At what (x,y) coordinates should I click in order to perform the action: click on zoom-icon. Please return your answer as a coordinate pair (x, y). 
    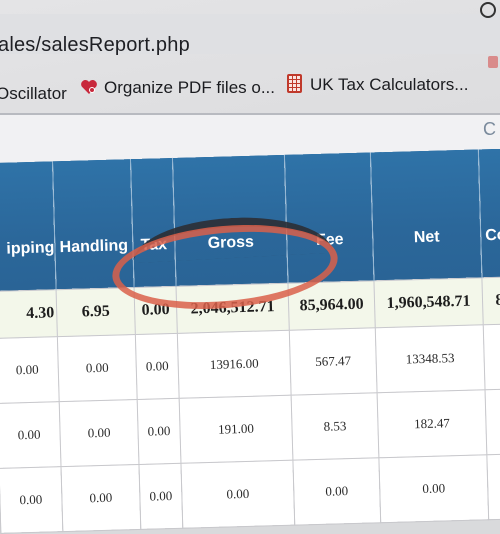
    Looking at the image, I should click on (488, 10).